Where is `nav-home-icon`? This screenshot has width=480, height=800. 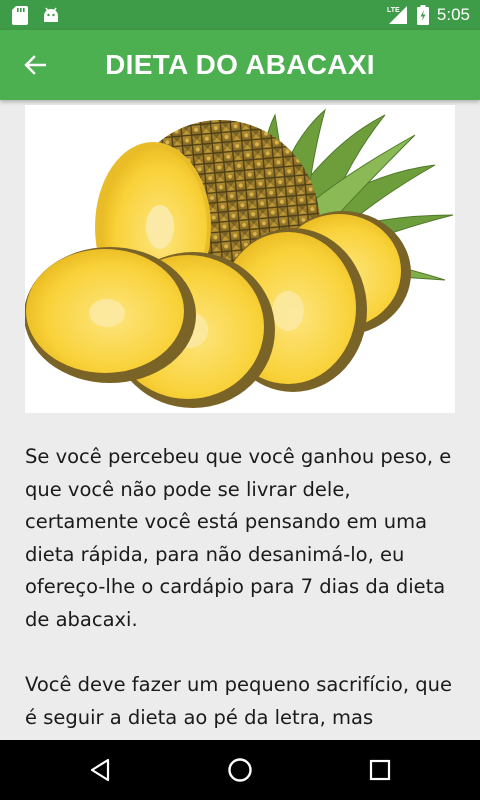 nav-home-icon is located at coordinates (240, 770).